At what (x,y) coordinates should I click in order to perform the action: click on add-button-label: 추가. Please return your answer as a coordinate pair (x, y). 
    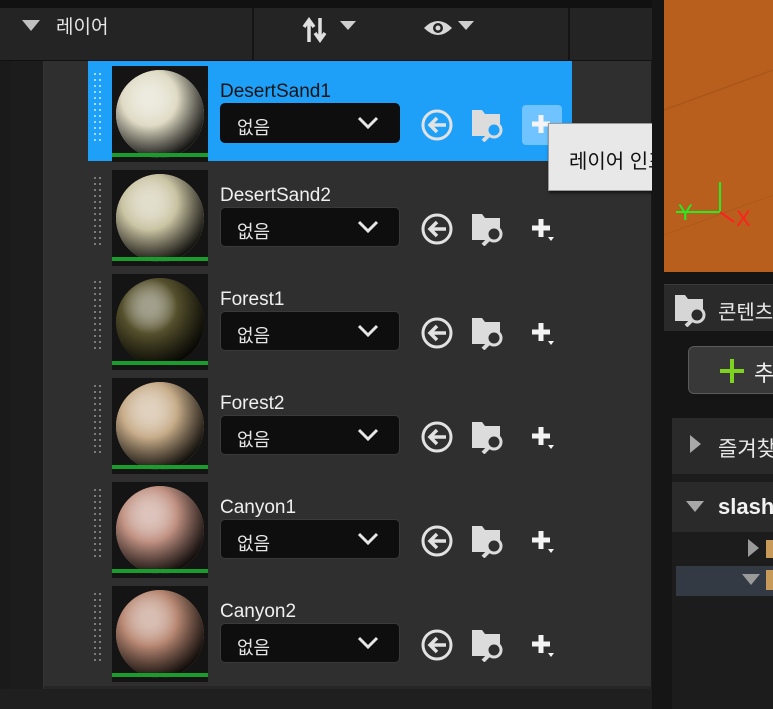
    Looking at the image, I should click on (763, 373).